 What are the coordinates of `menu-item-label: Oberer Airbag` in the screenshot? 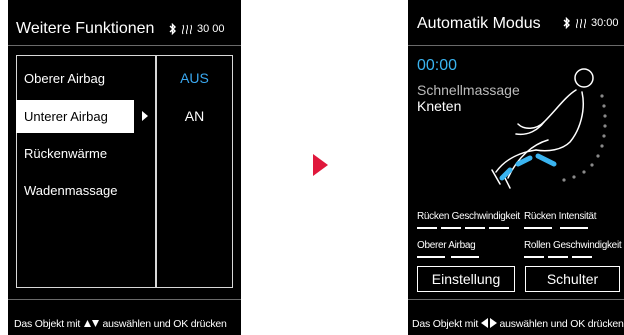 It's located at (64, 78).